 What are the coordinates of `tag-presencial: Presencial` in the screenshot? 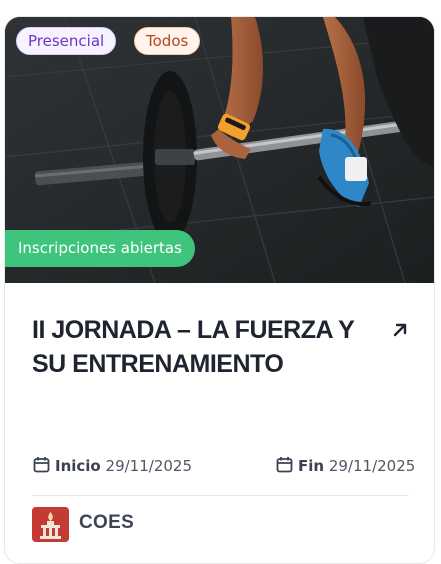 It's located at (66, 41).